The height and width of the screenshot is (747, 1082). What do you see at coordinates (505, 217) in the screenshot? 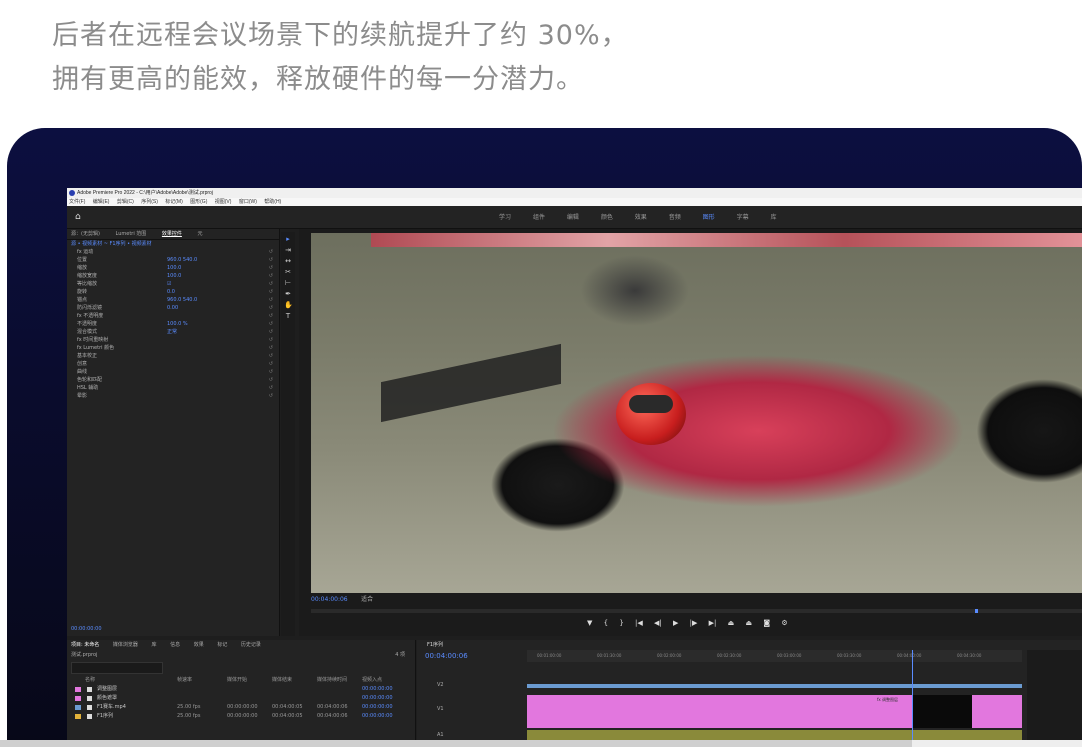
I see `workspace-tab-learn: 学习` at bounding box center [505, 217].